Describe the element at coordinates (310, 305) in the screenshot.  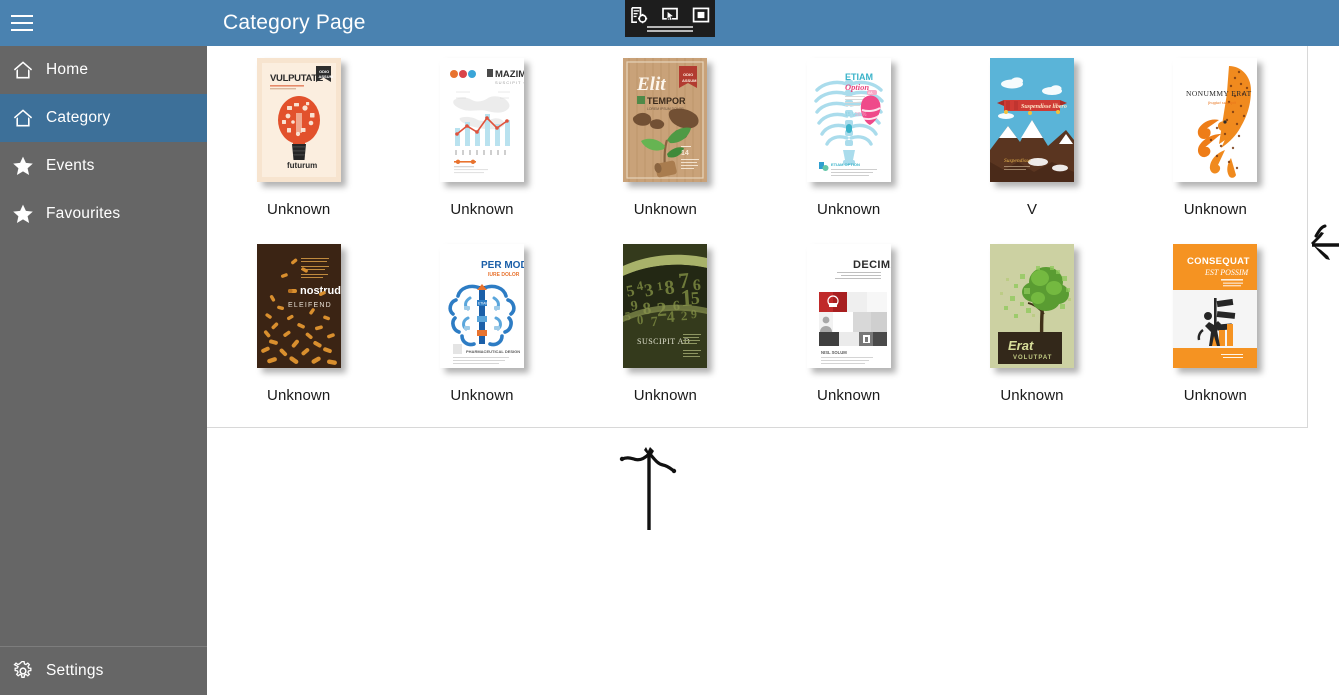
I see `svg-text: ELEIFEND` at that location.